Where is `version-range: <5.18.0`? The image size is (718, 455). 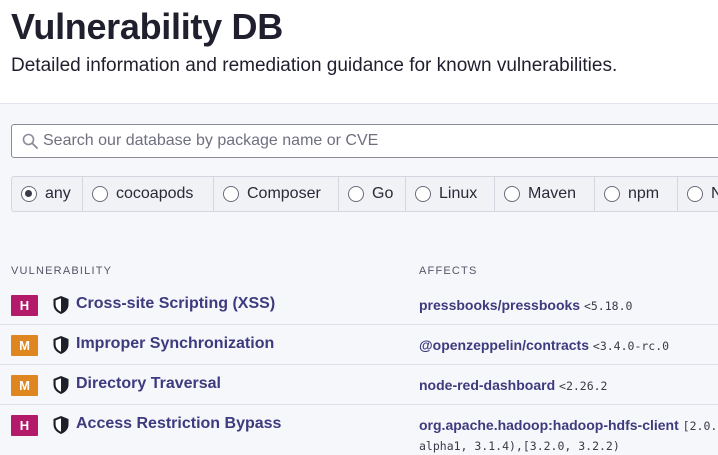
version-range: <5.18.0 is located at coordinates (608, 306).